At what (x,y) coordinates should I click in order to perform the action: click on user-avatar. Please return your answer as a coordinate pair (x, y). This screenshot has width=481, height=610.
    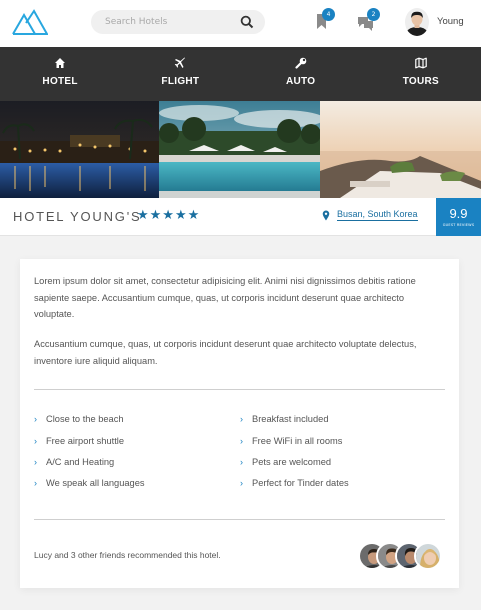
    Looking at the image, I should click on (417, 22).